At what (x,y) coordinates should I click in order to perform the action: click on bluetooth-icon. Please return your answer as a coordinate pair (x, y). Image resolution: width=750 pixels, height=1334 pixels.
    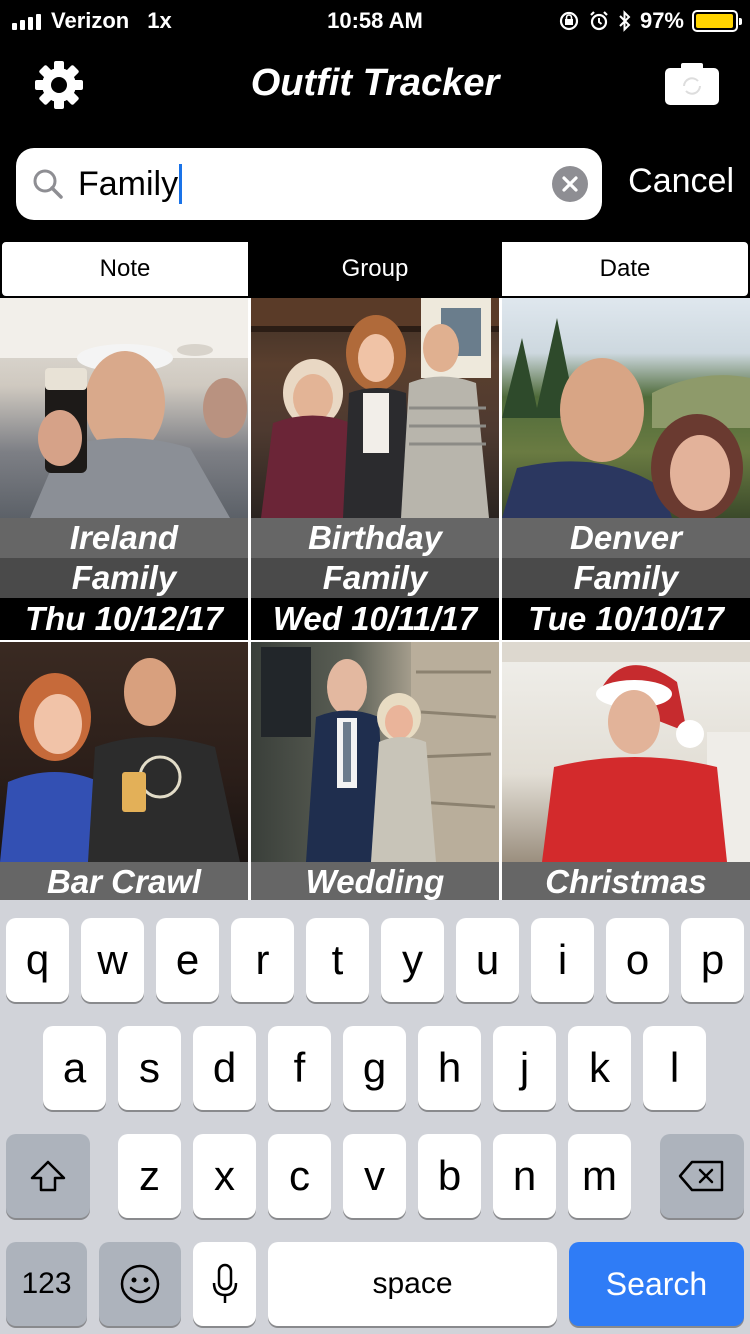
    Looking at the image, I should click on (625, 21).